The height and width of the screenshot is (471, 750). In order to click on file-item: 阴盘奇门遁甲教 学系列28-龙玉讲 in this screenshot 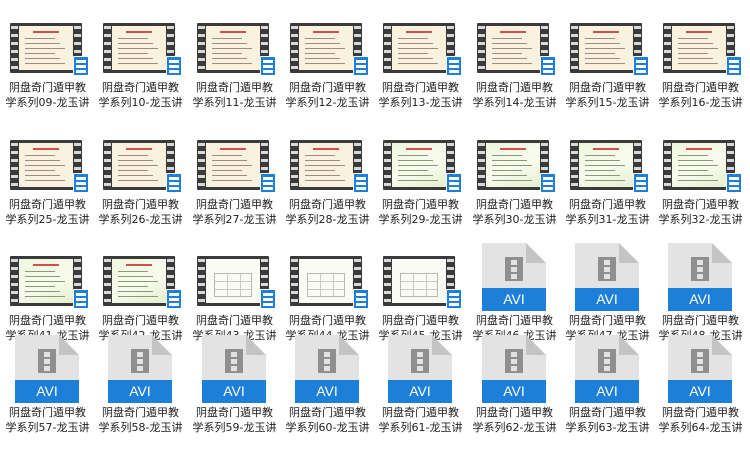, I will do `click(327, 185)`.